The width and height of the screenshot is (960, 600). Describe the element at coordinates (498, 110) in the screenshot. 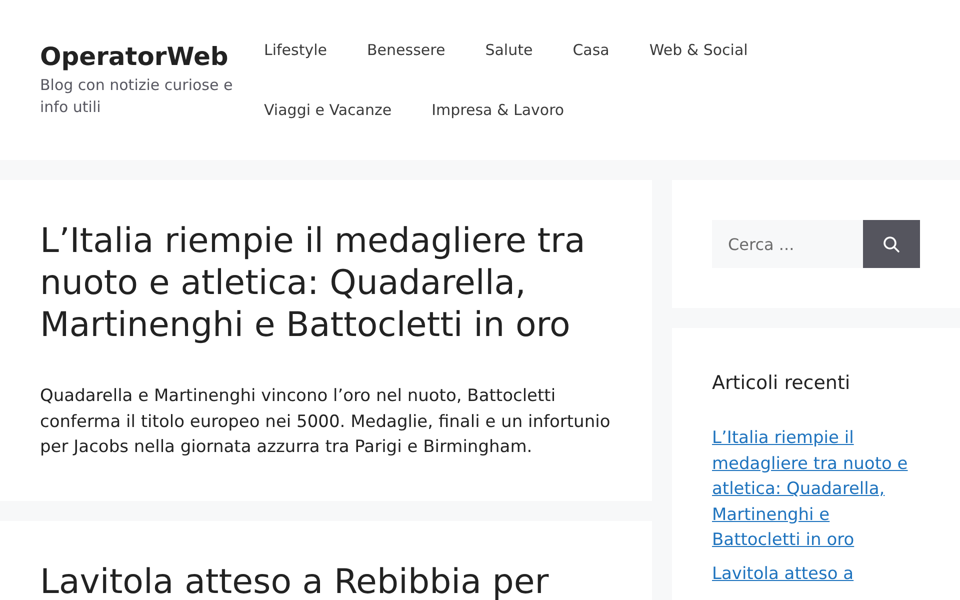

I see `nav-link: Impresa & Lavoro` at that location.